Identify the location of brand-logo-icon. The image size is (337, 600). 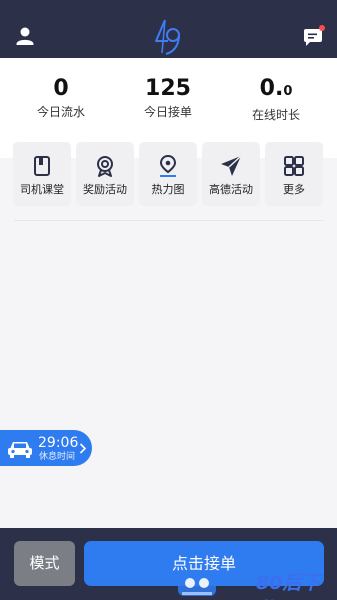
(167, 37).